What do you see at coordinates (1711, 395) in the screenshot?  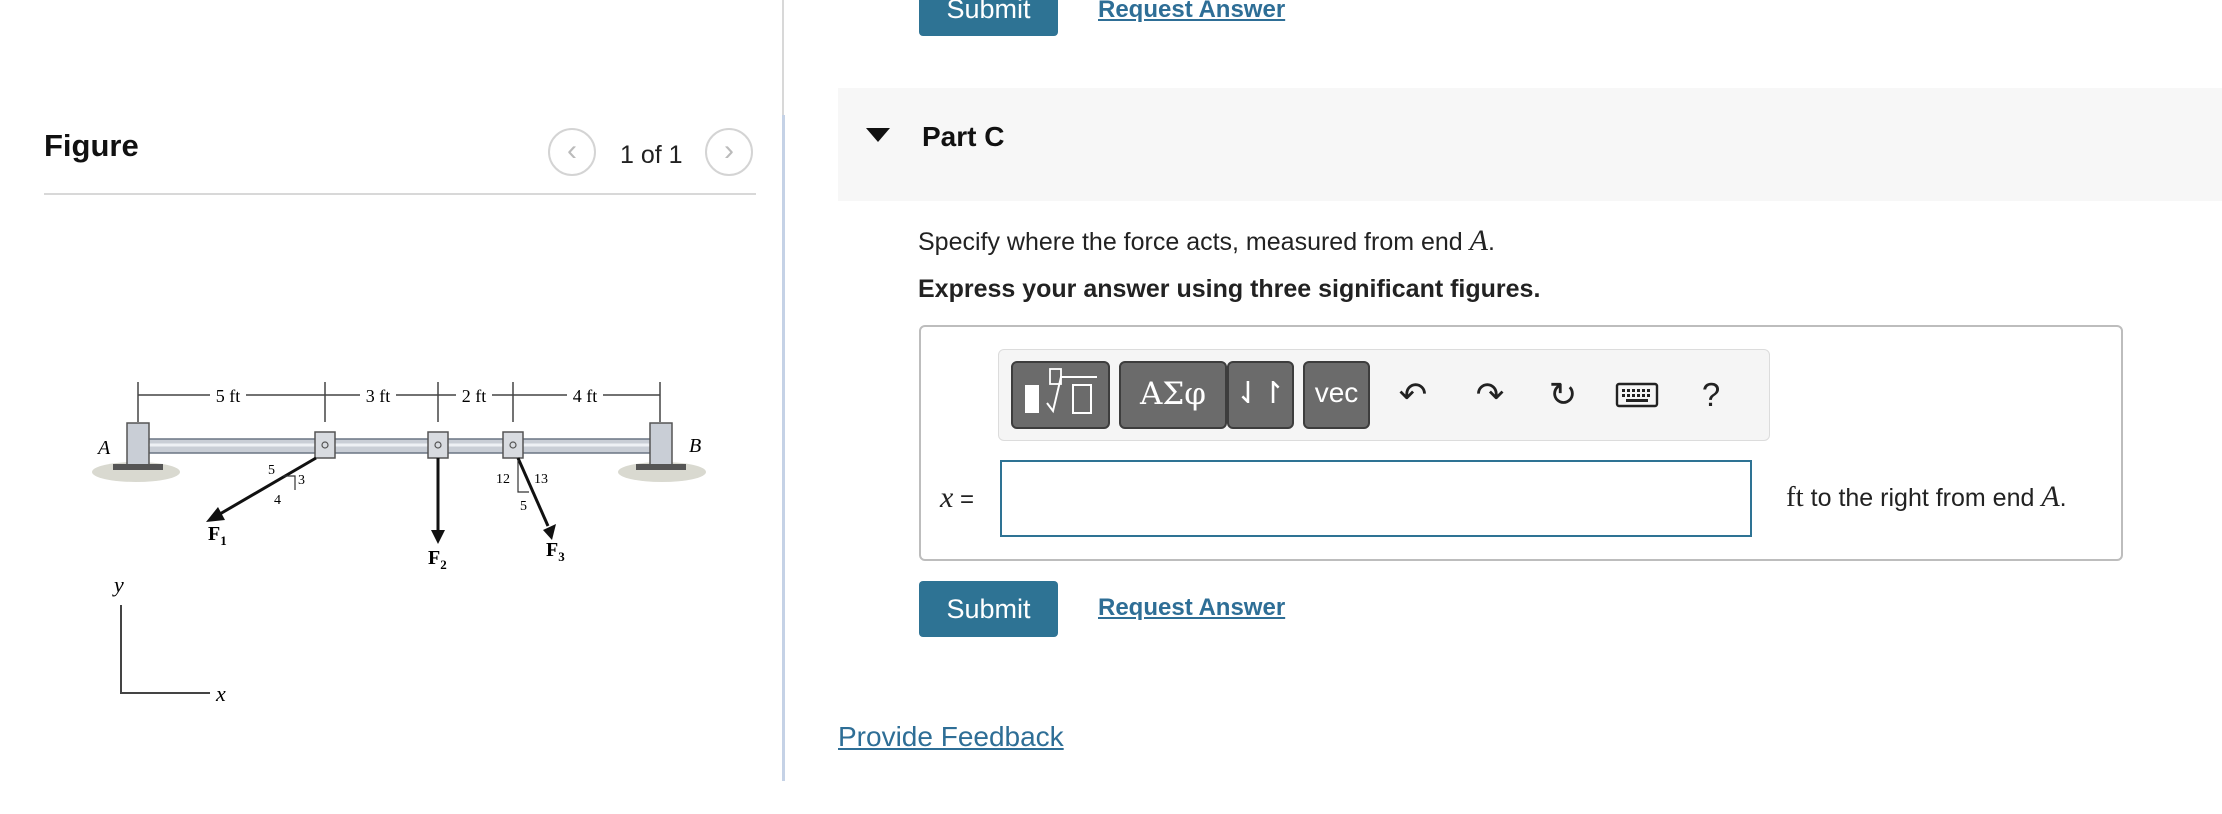 I see `help-icon: ?` at bounding box center [1711, 395].